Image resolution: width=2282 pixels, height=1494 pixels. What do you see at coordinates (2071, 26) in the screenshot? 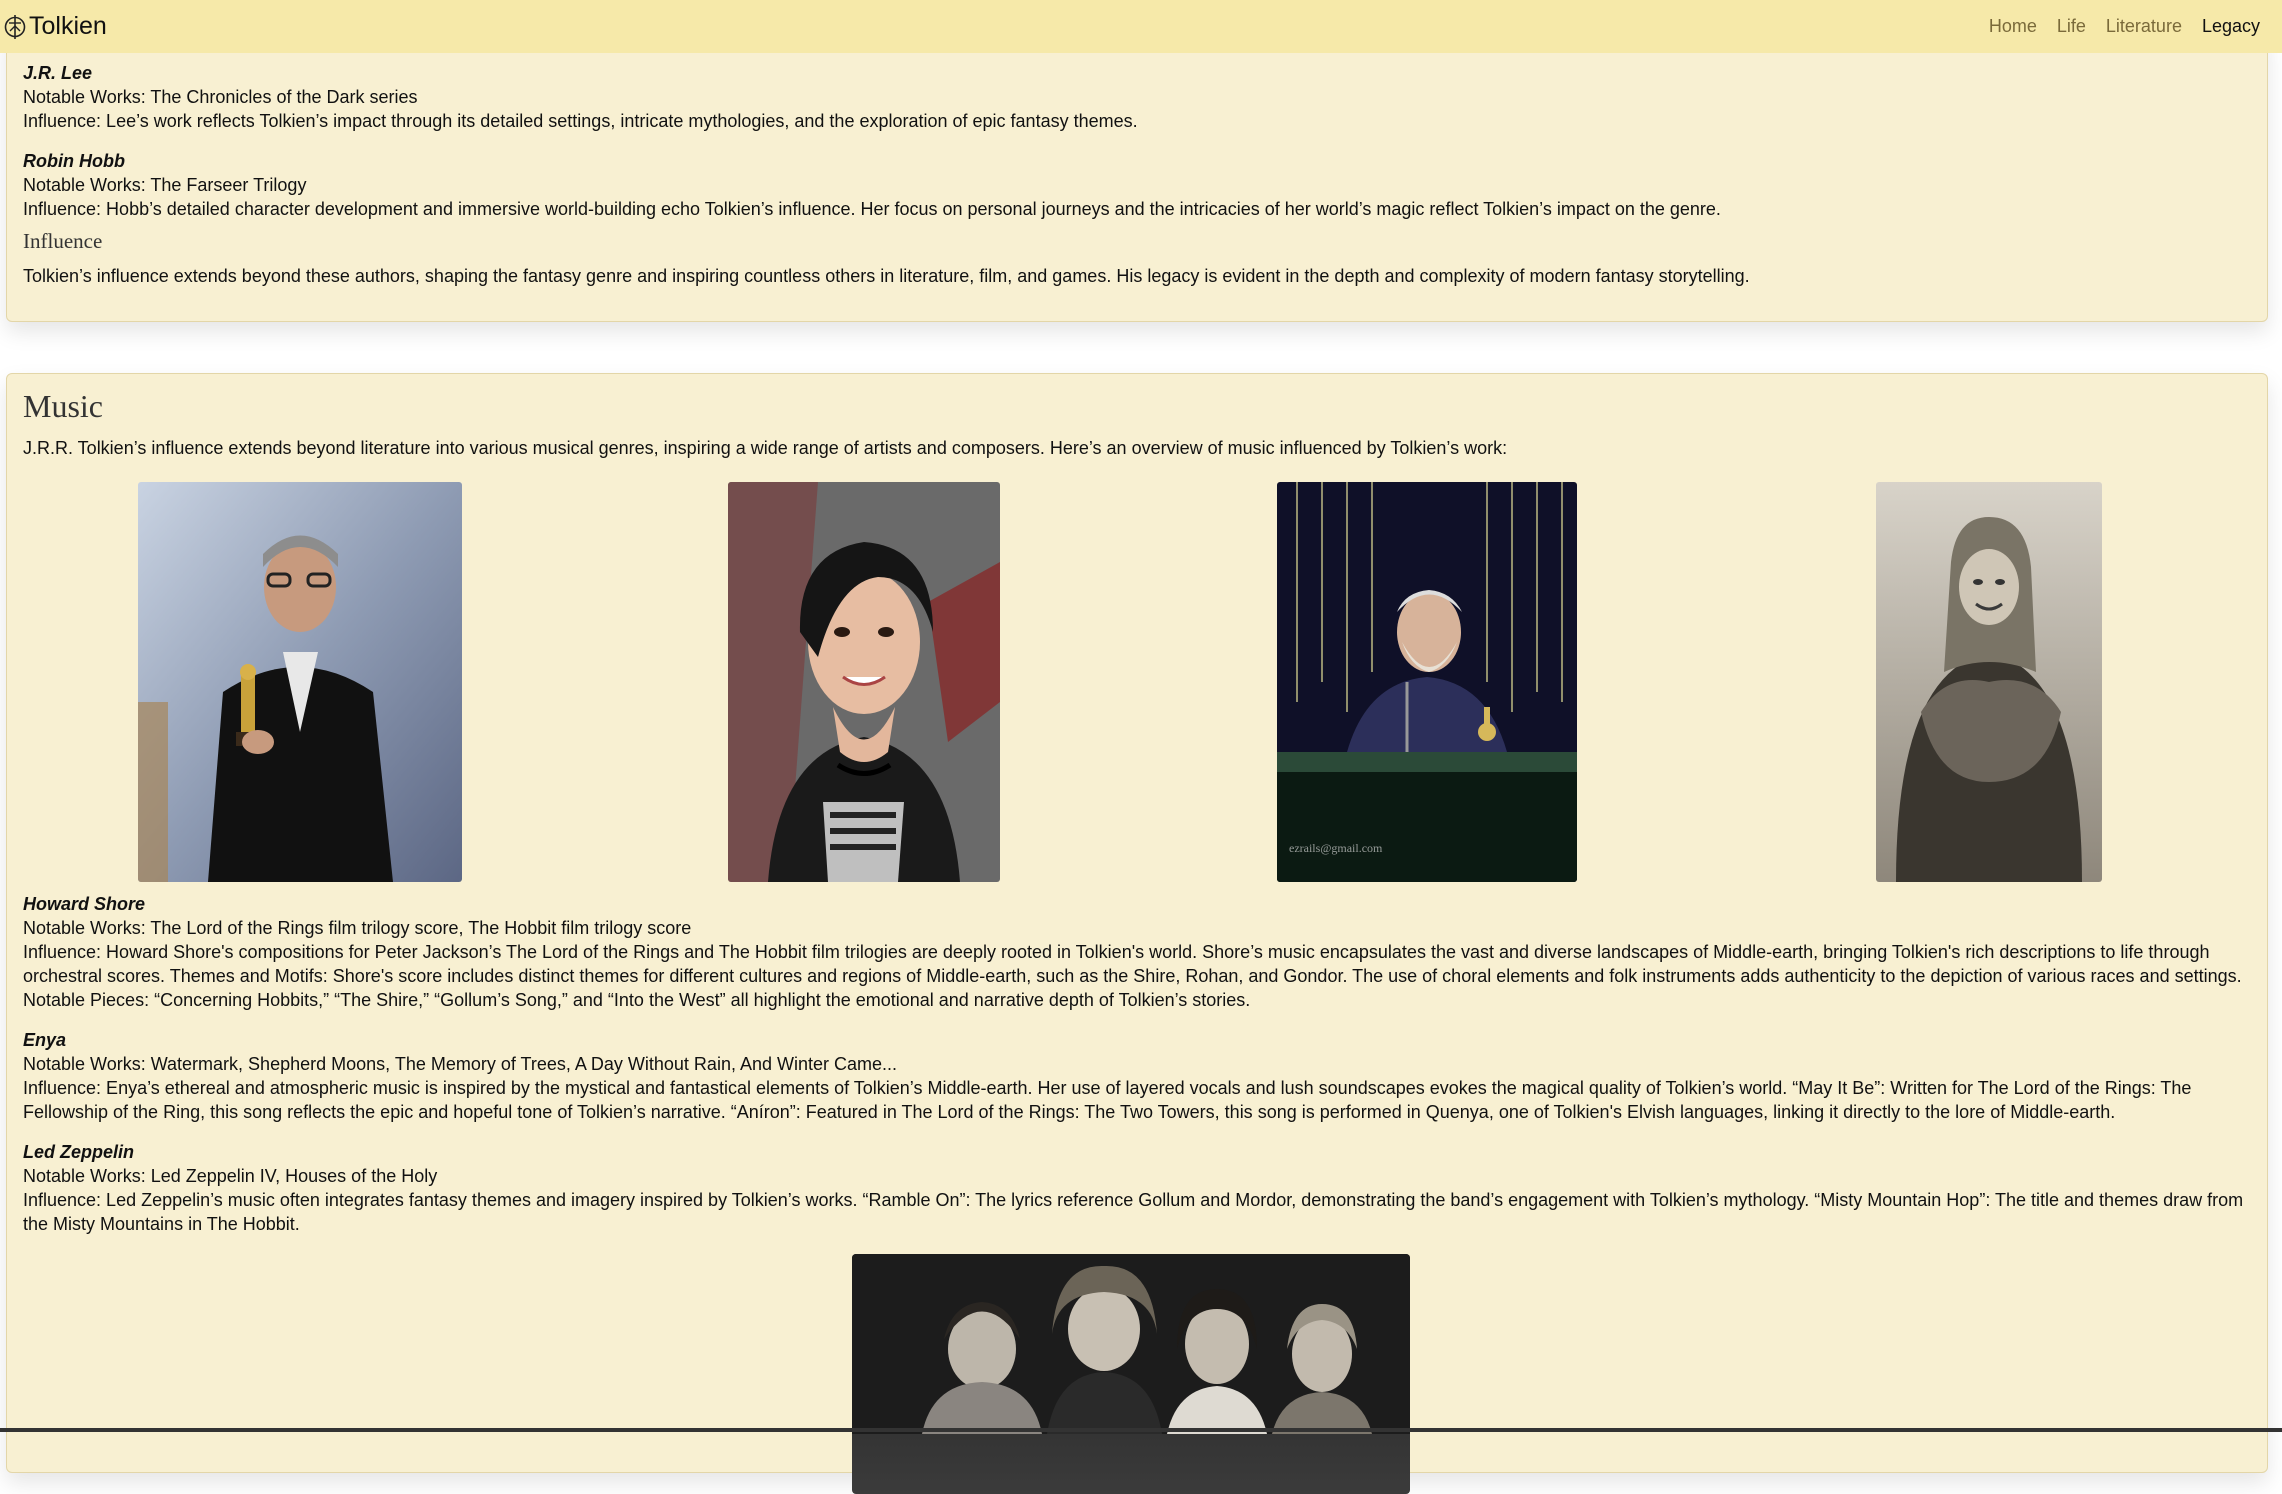
I see `nav-life: Life` at bounding box center [2071, 26].